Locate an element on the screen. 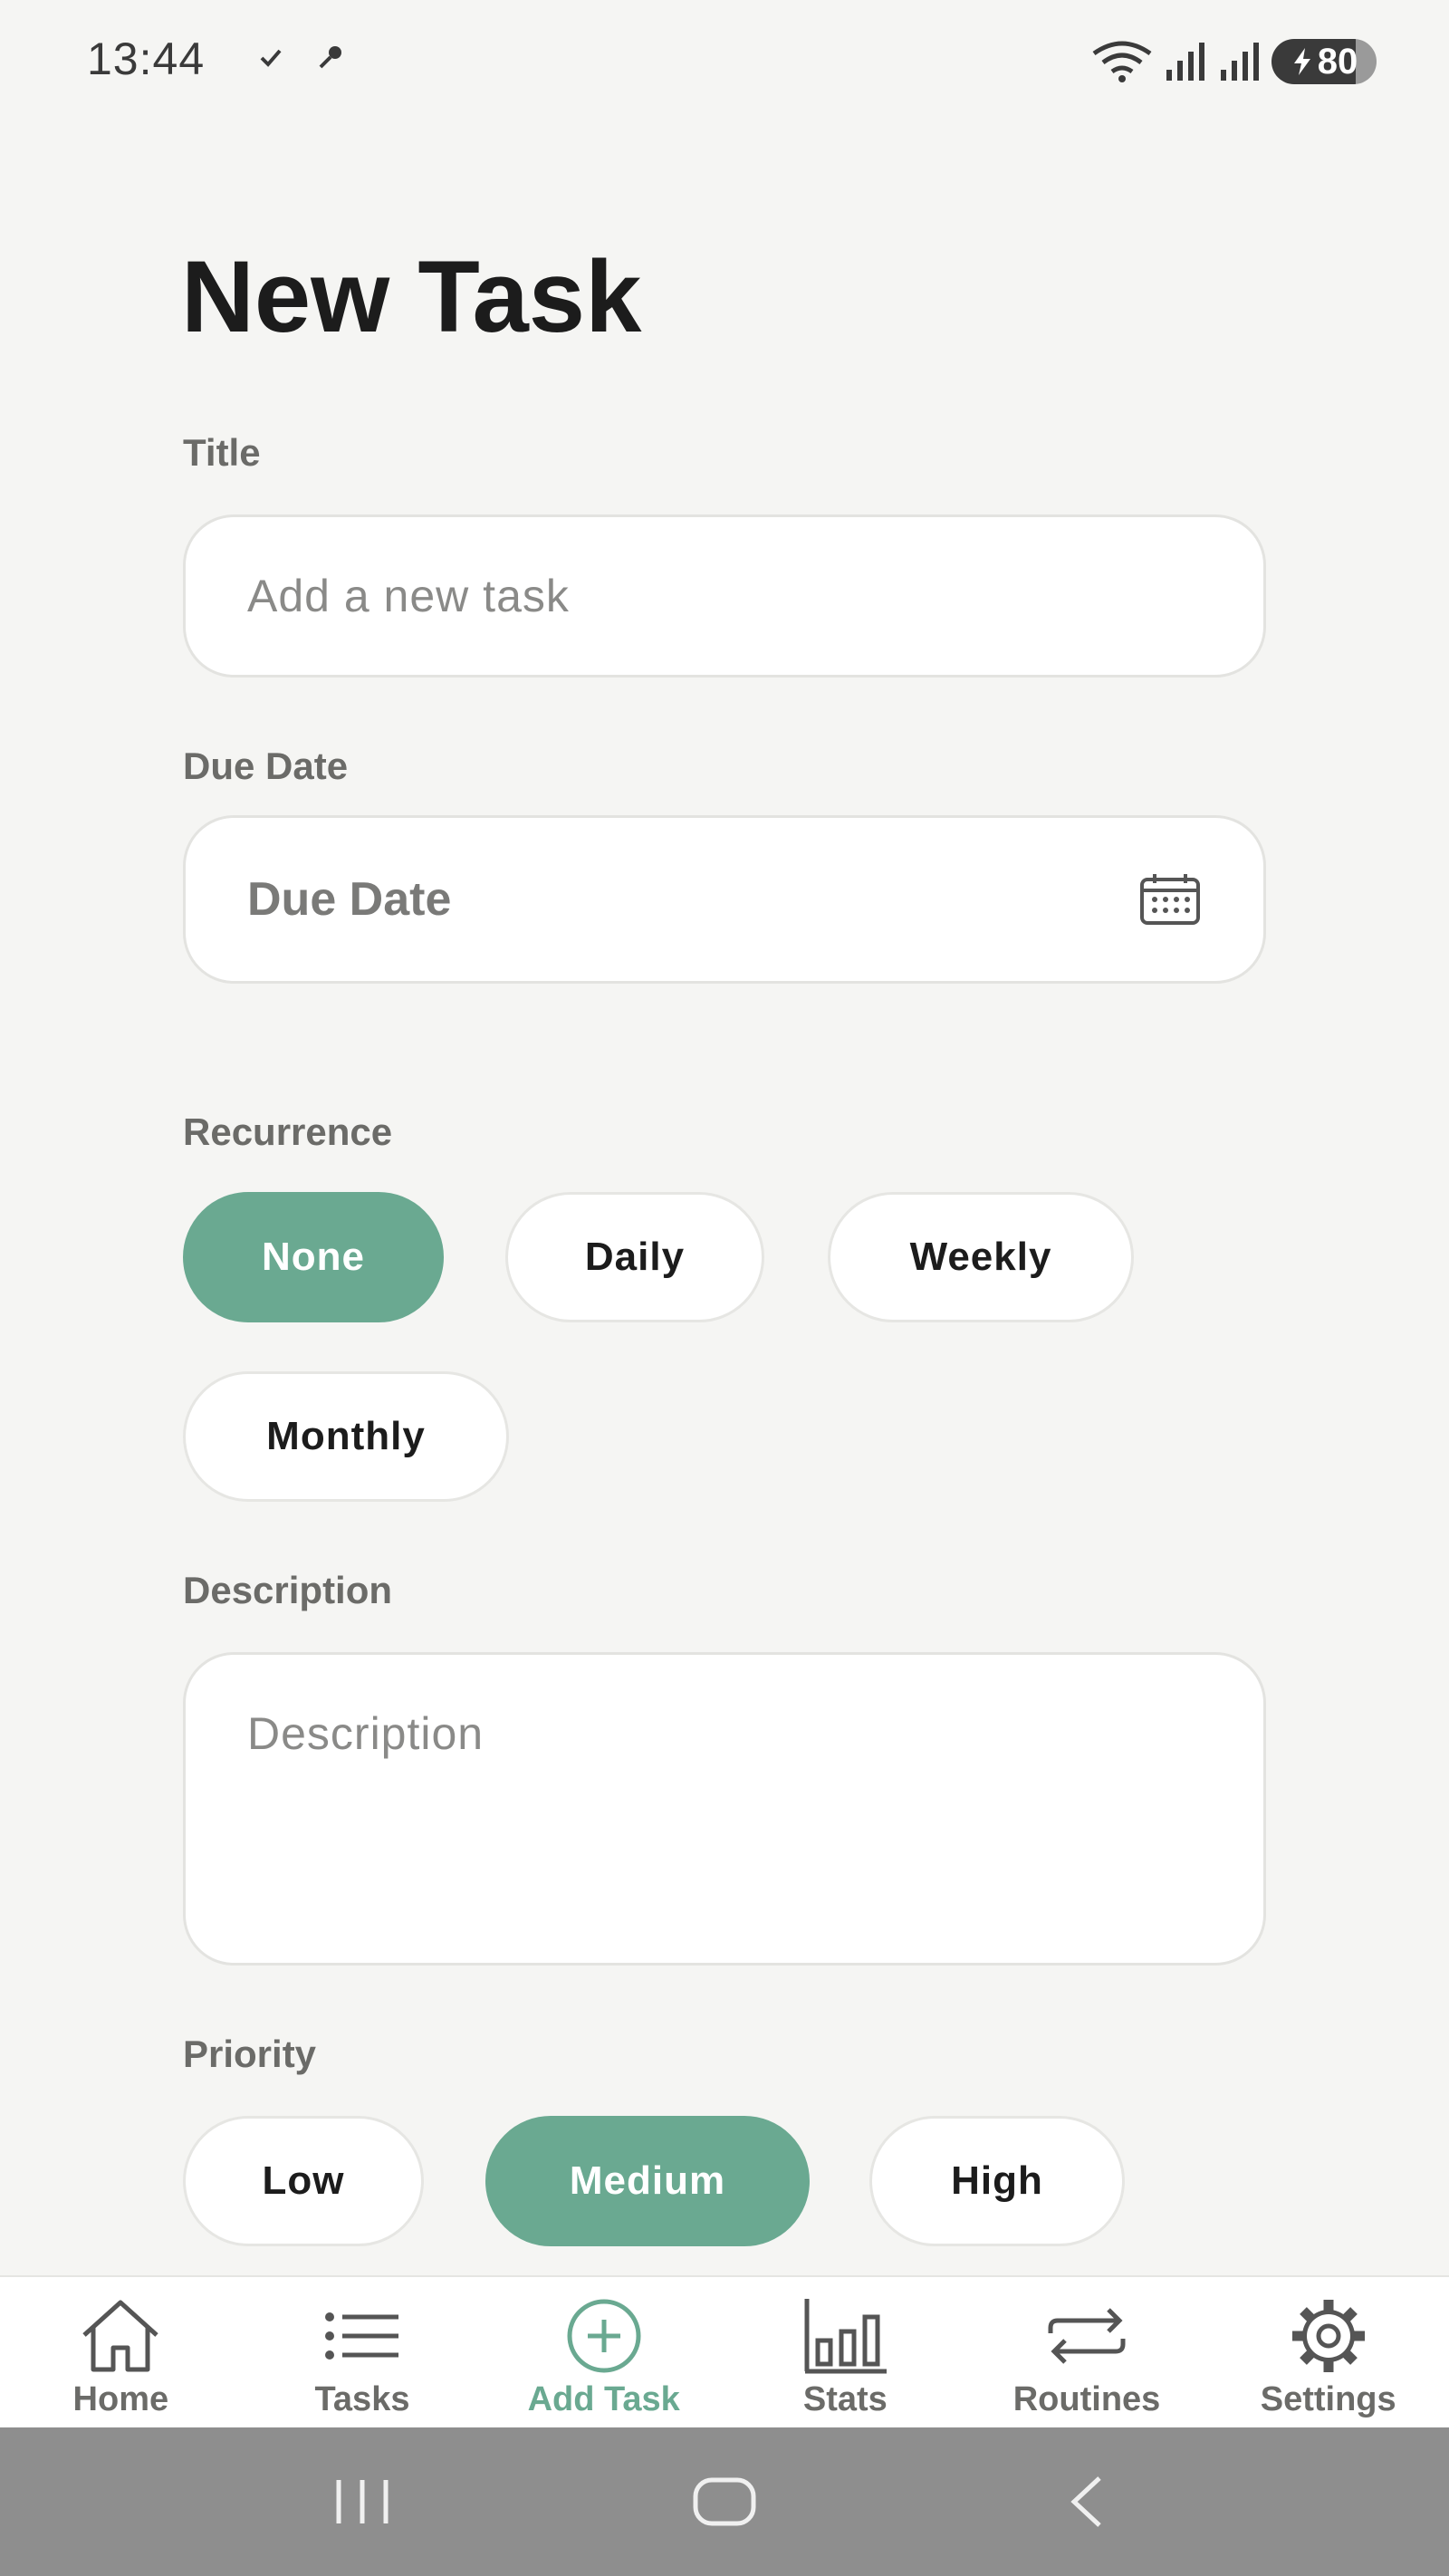  nav-item-routines: Routines is located at coordinates (1087, 2353).